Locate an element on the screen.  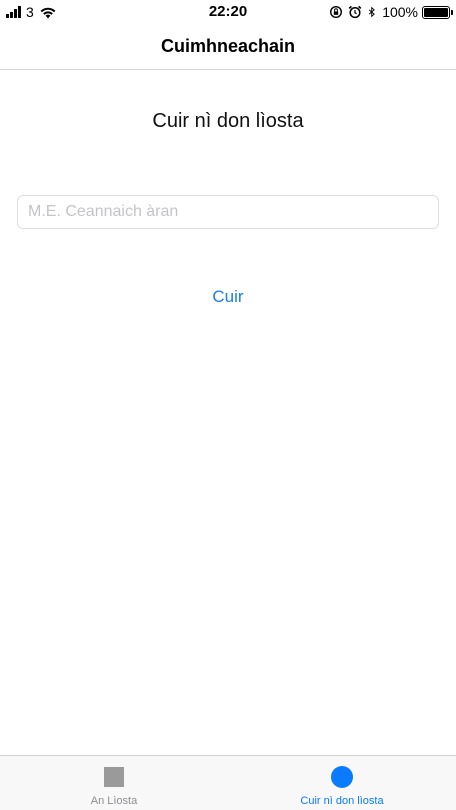
nav-title: Cuimhneachain is located at coordinates (228, 46).